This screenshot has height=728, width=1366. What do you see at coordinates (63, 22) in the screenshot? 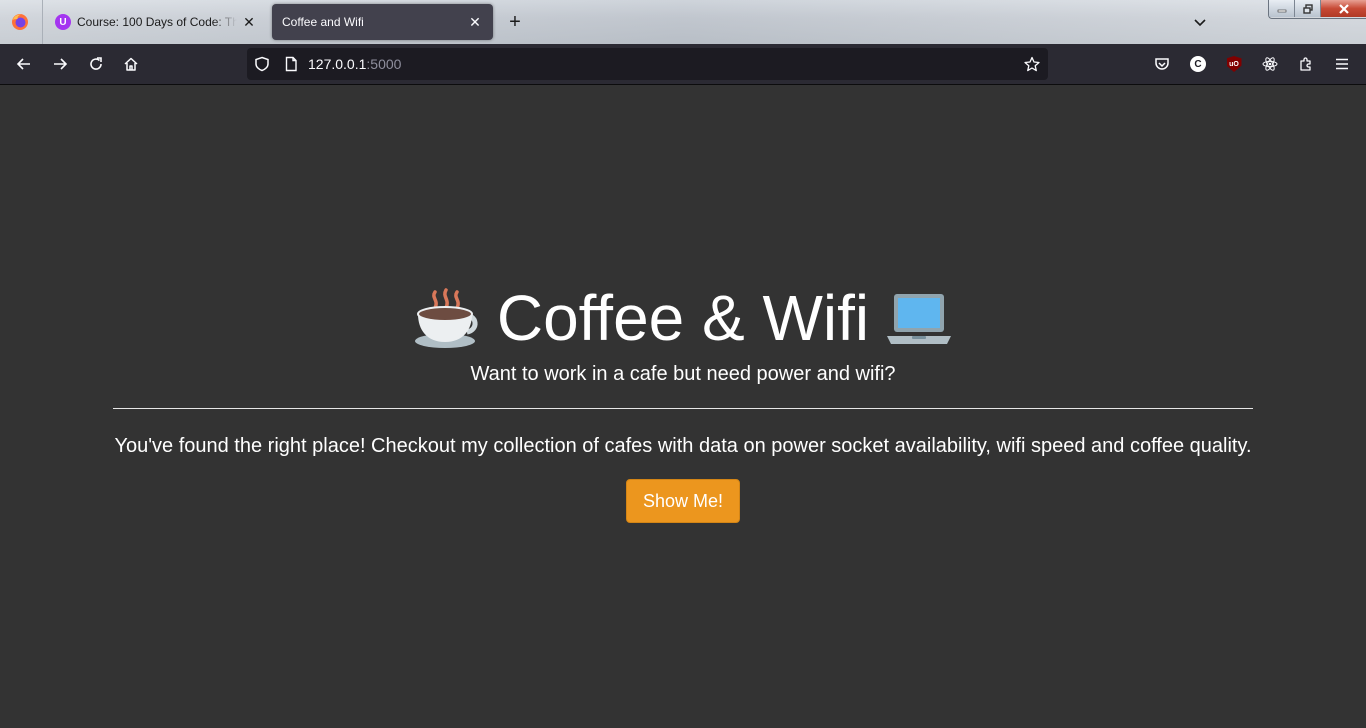
I see `udemy-favicon-icon: U` at bounding box center [63, 22].